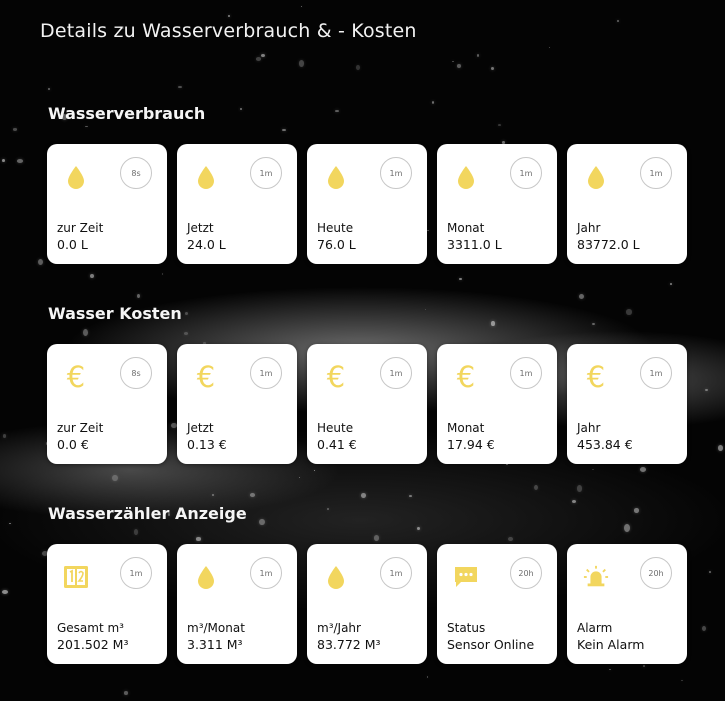  What do you see at coordinates (627, 404) in the screenshot?
I see `sensor-card: €1m Jahr 453.84 €` at bounding box center [627, 404].